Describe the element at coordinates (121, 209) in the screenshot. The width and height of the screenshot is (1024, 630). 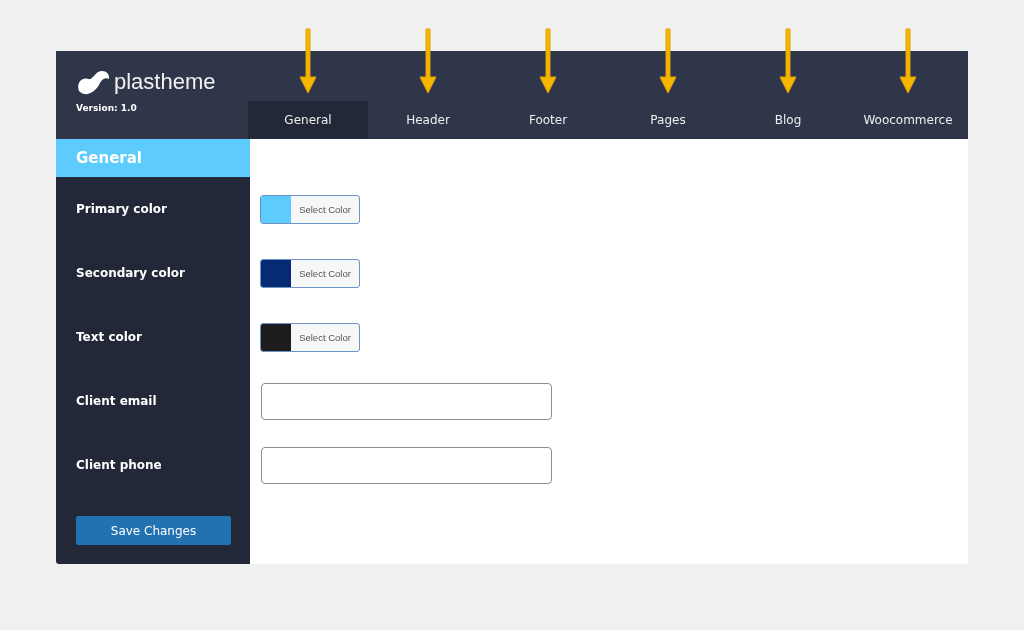
I see `field-label: Primary color` at that location.